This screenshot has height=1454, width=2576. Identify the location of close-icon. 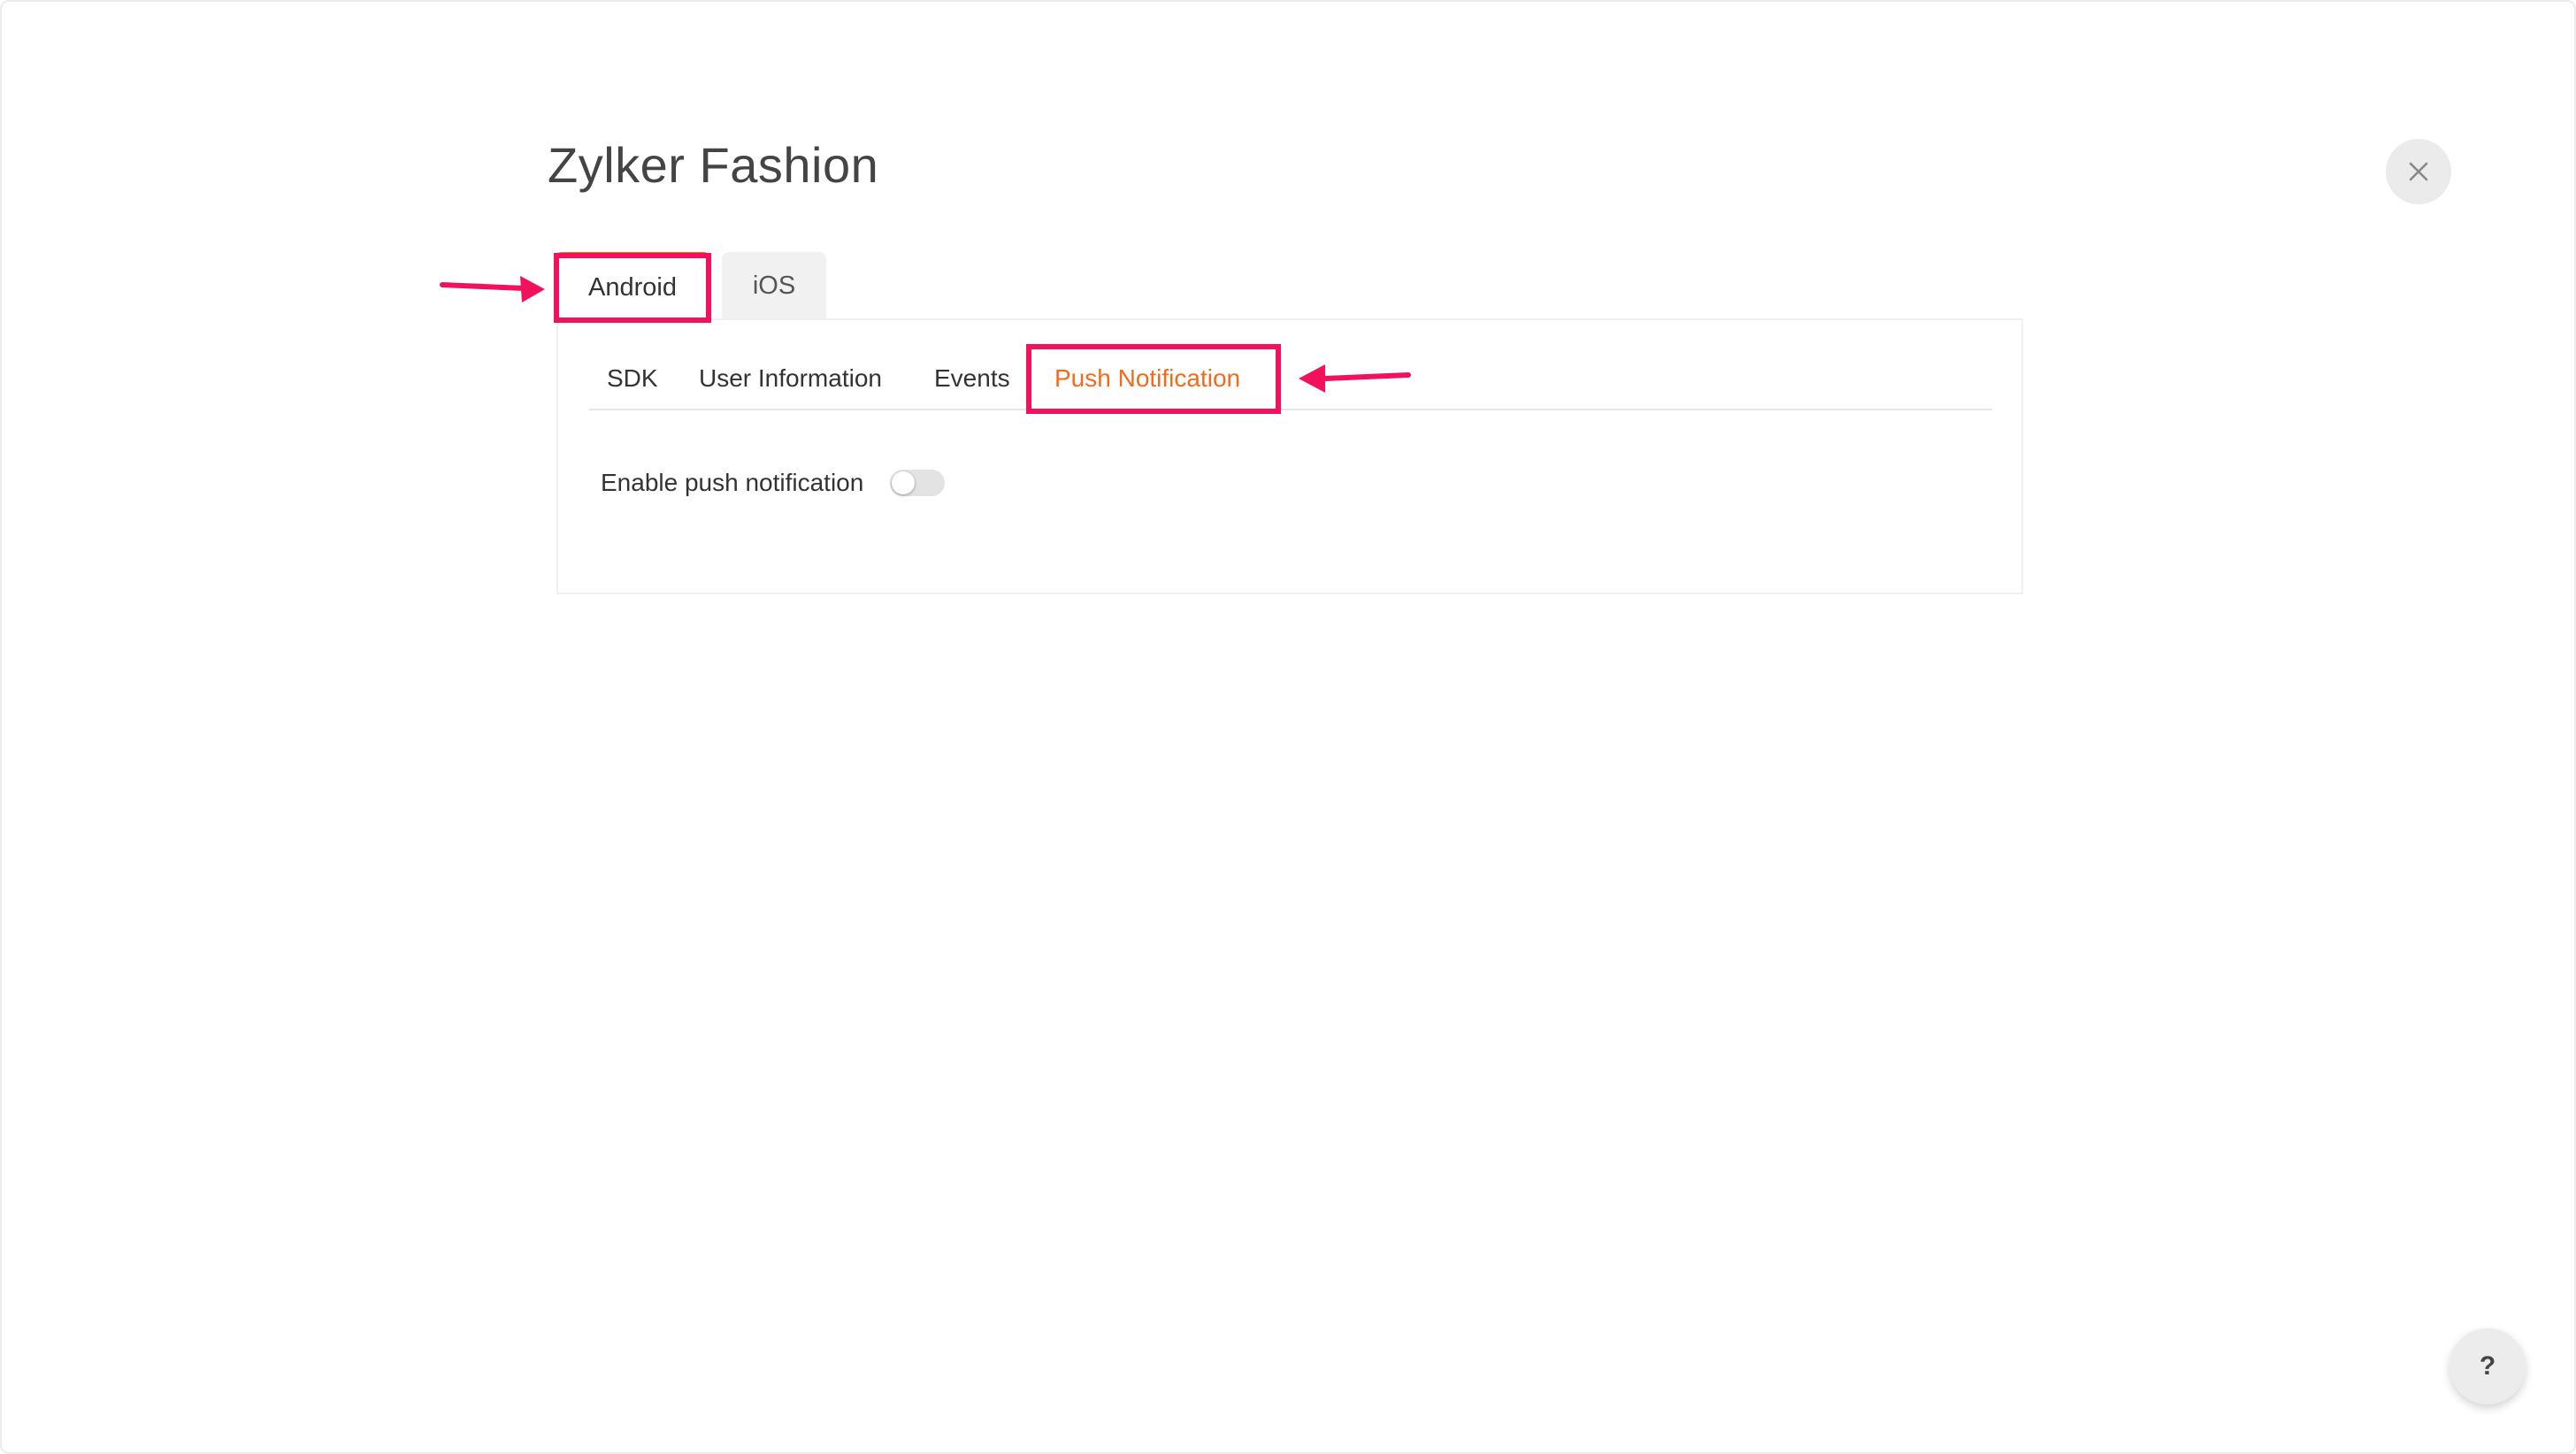
(2418, 171).